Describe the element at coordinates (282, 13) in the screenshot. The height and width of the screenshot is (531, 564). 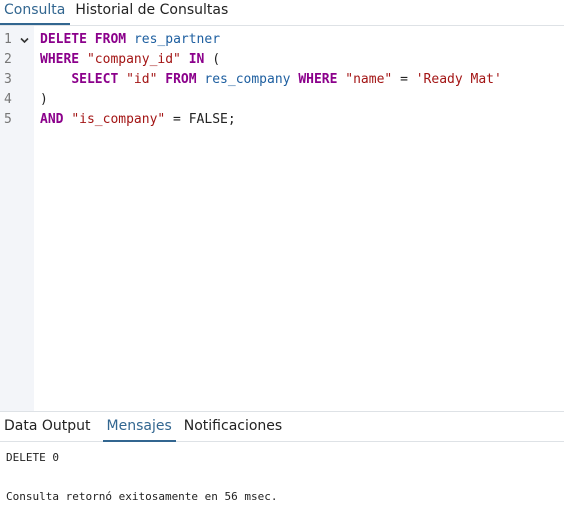
I see `query-tab-bar: Consulta Historial de Consultas` at that location.